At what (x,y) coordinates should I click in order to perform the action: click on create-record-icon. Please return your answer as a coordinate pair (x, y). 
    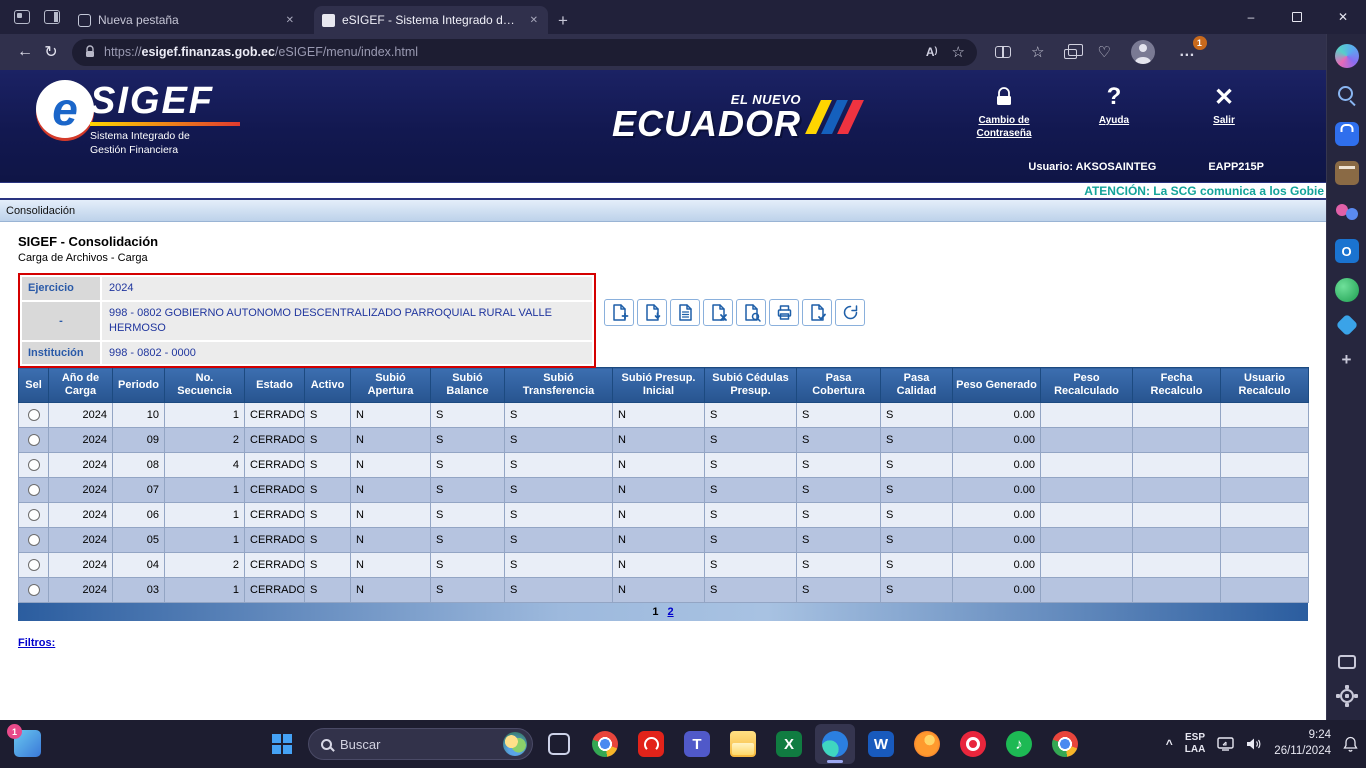
    Looking at the image, I should click on (619, 312).